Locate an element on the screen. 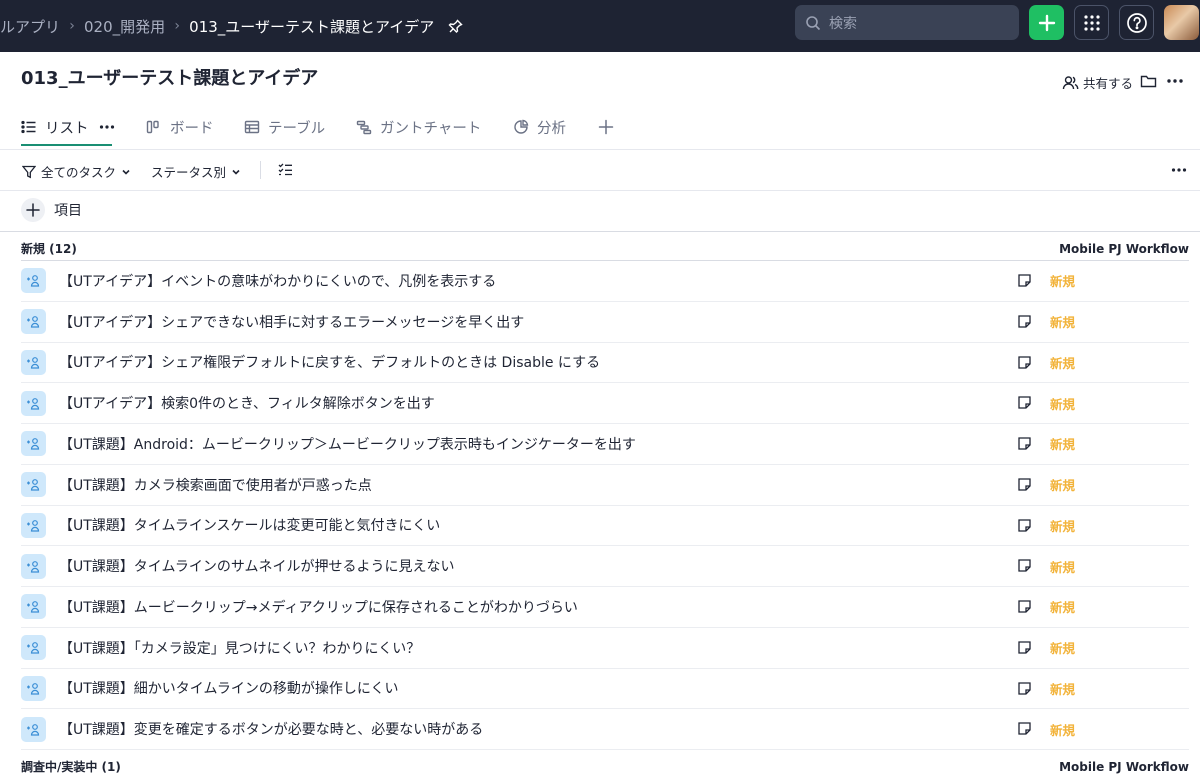 The height and width of the screenshot is (778, 1200). pin-icon is located at coordinates (456, 26).